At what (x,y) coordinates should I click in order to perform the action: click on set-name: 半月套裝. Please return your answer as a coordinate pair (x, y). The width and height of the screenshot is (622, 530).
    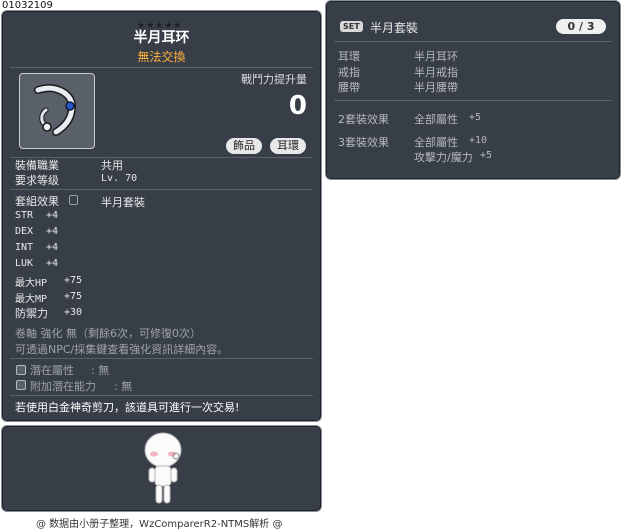
    Looking at the image, I should click on (394, 28).